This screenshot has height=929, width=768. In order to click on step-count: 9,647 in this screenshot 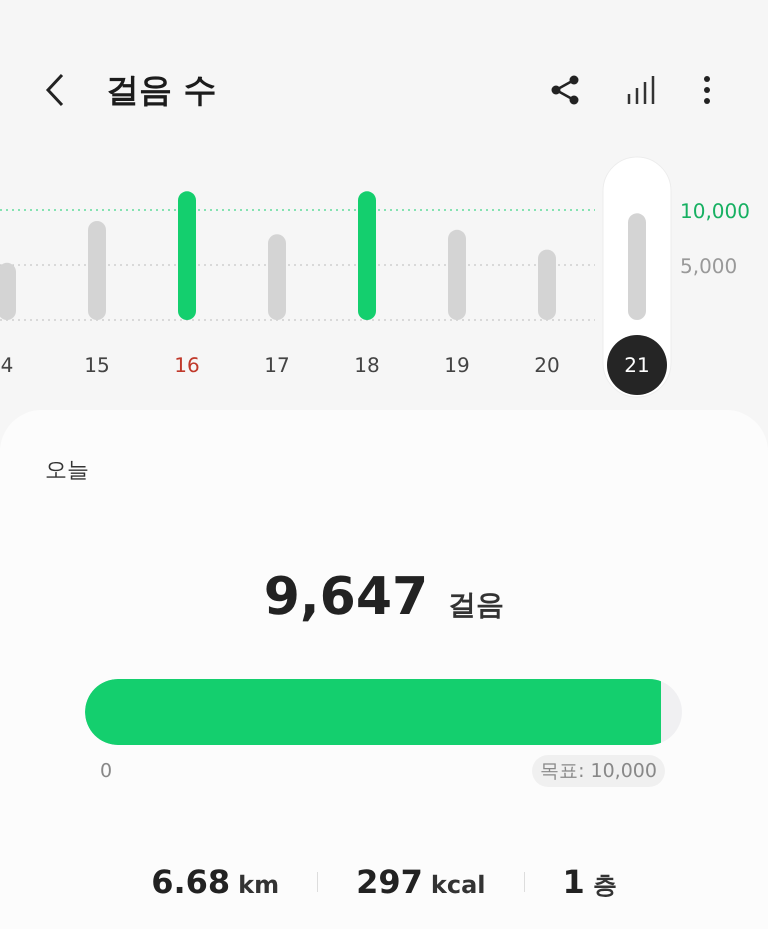, I will do `click(346, 597)`.